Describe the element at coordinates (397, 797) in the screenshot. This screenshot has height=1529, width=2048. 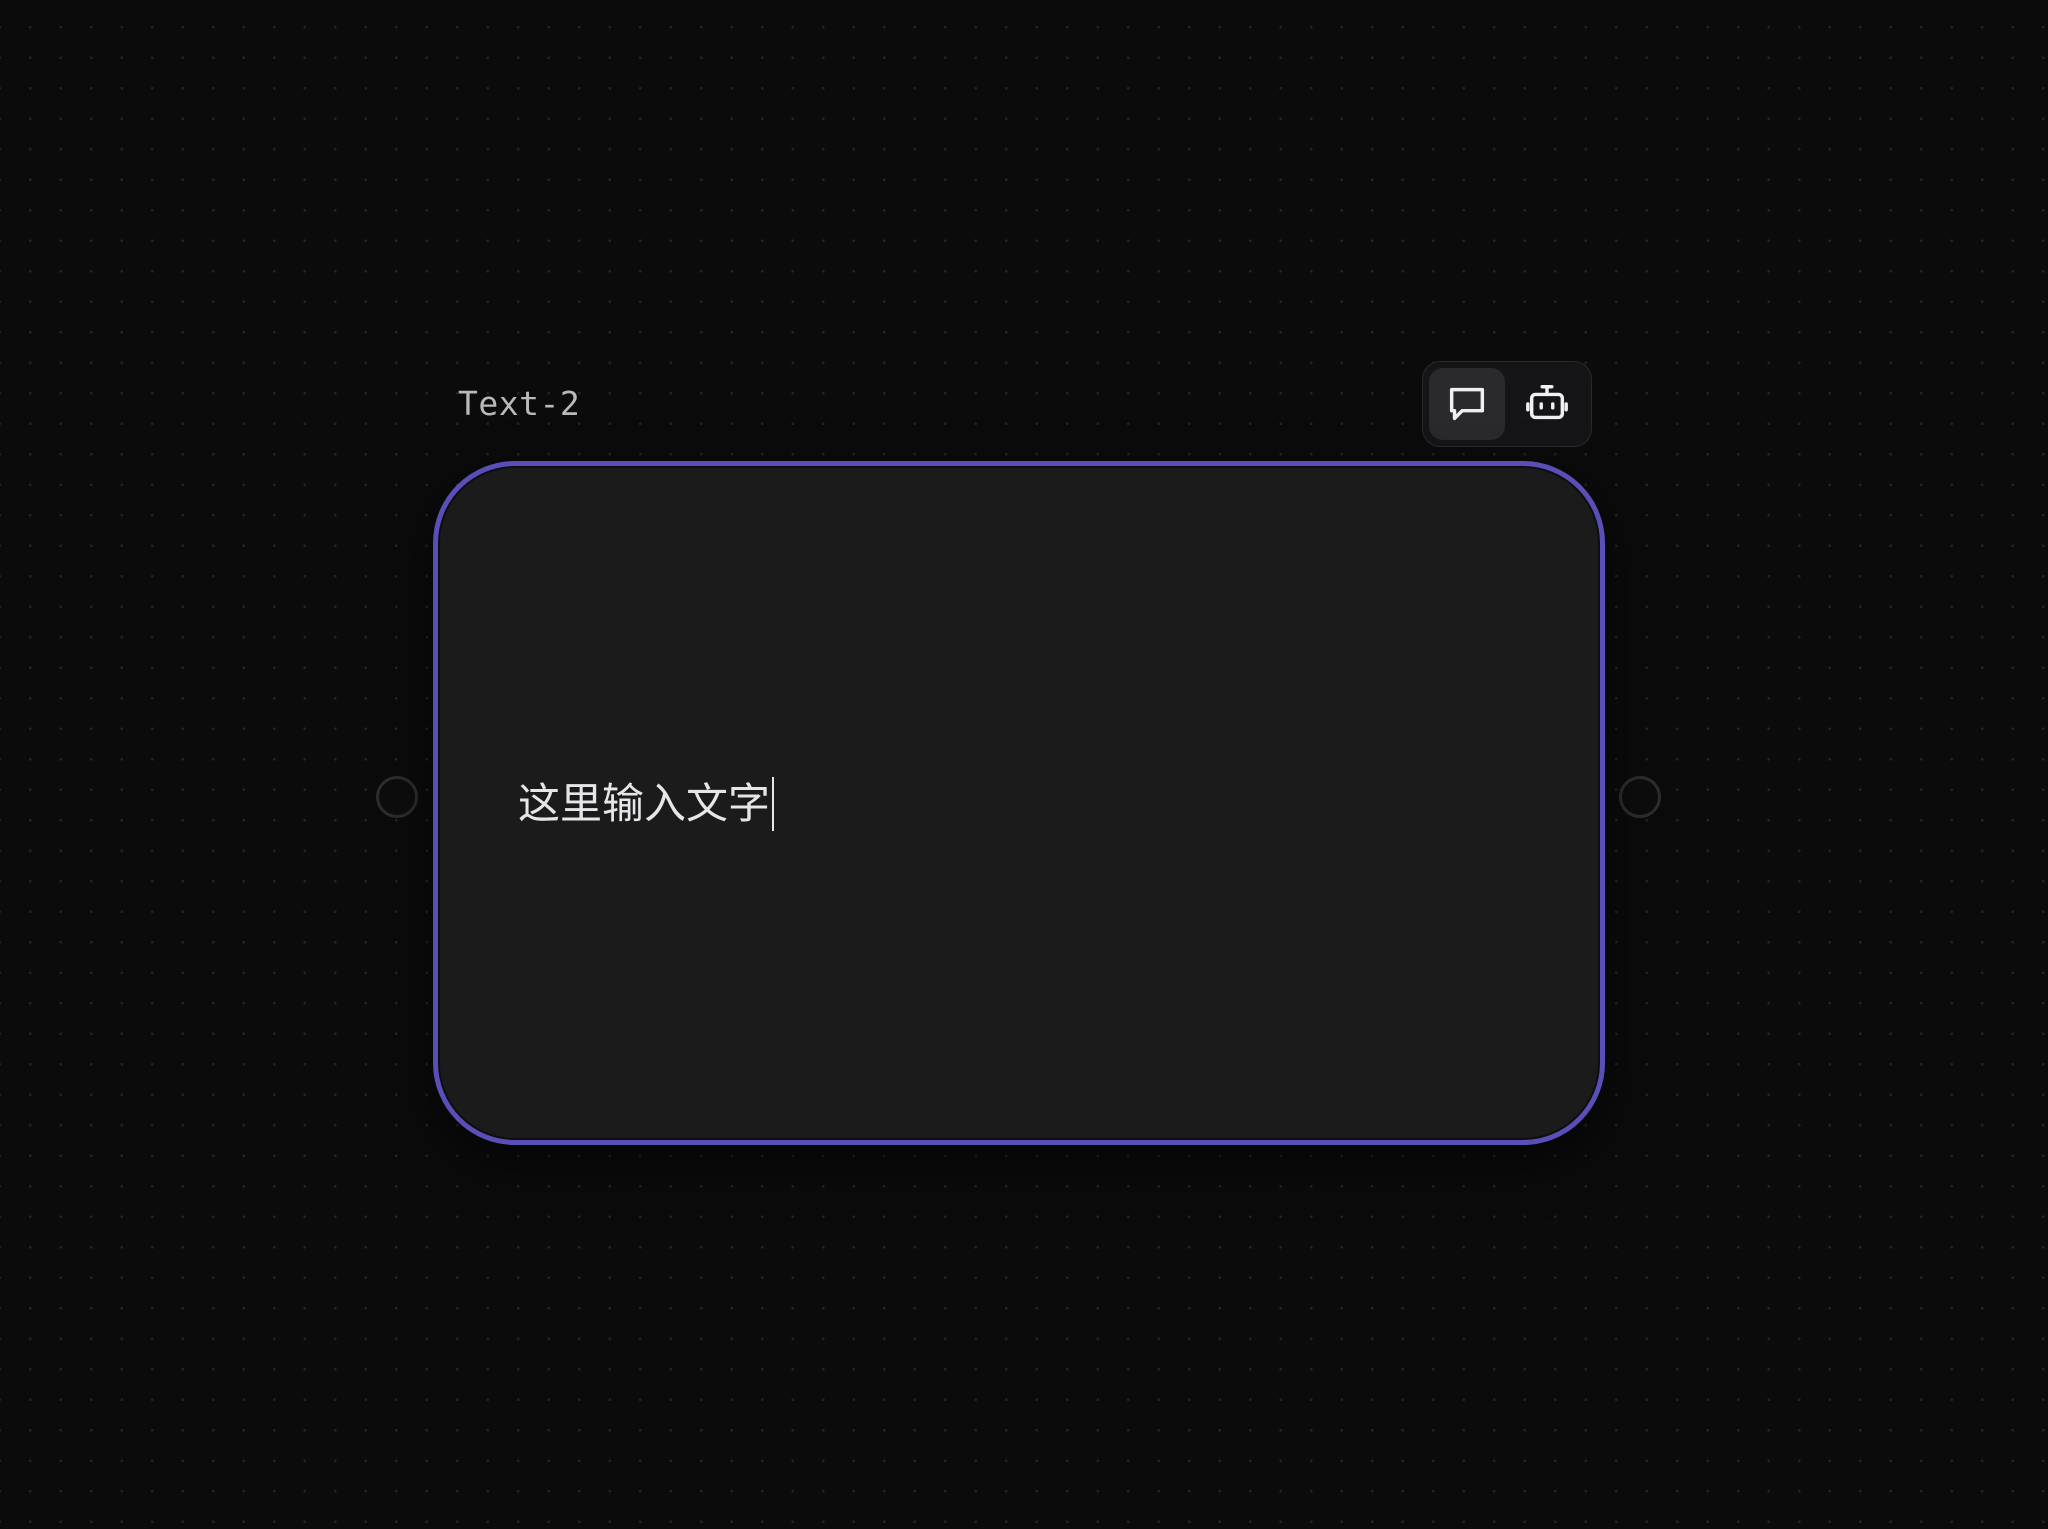
I see `input-port` at that location.